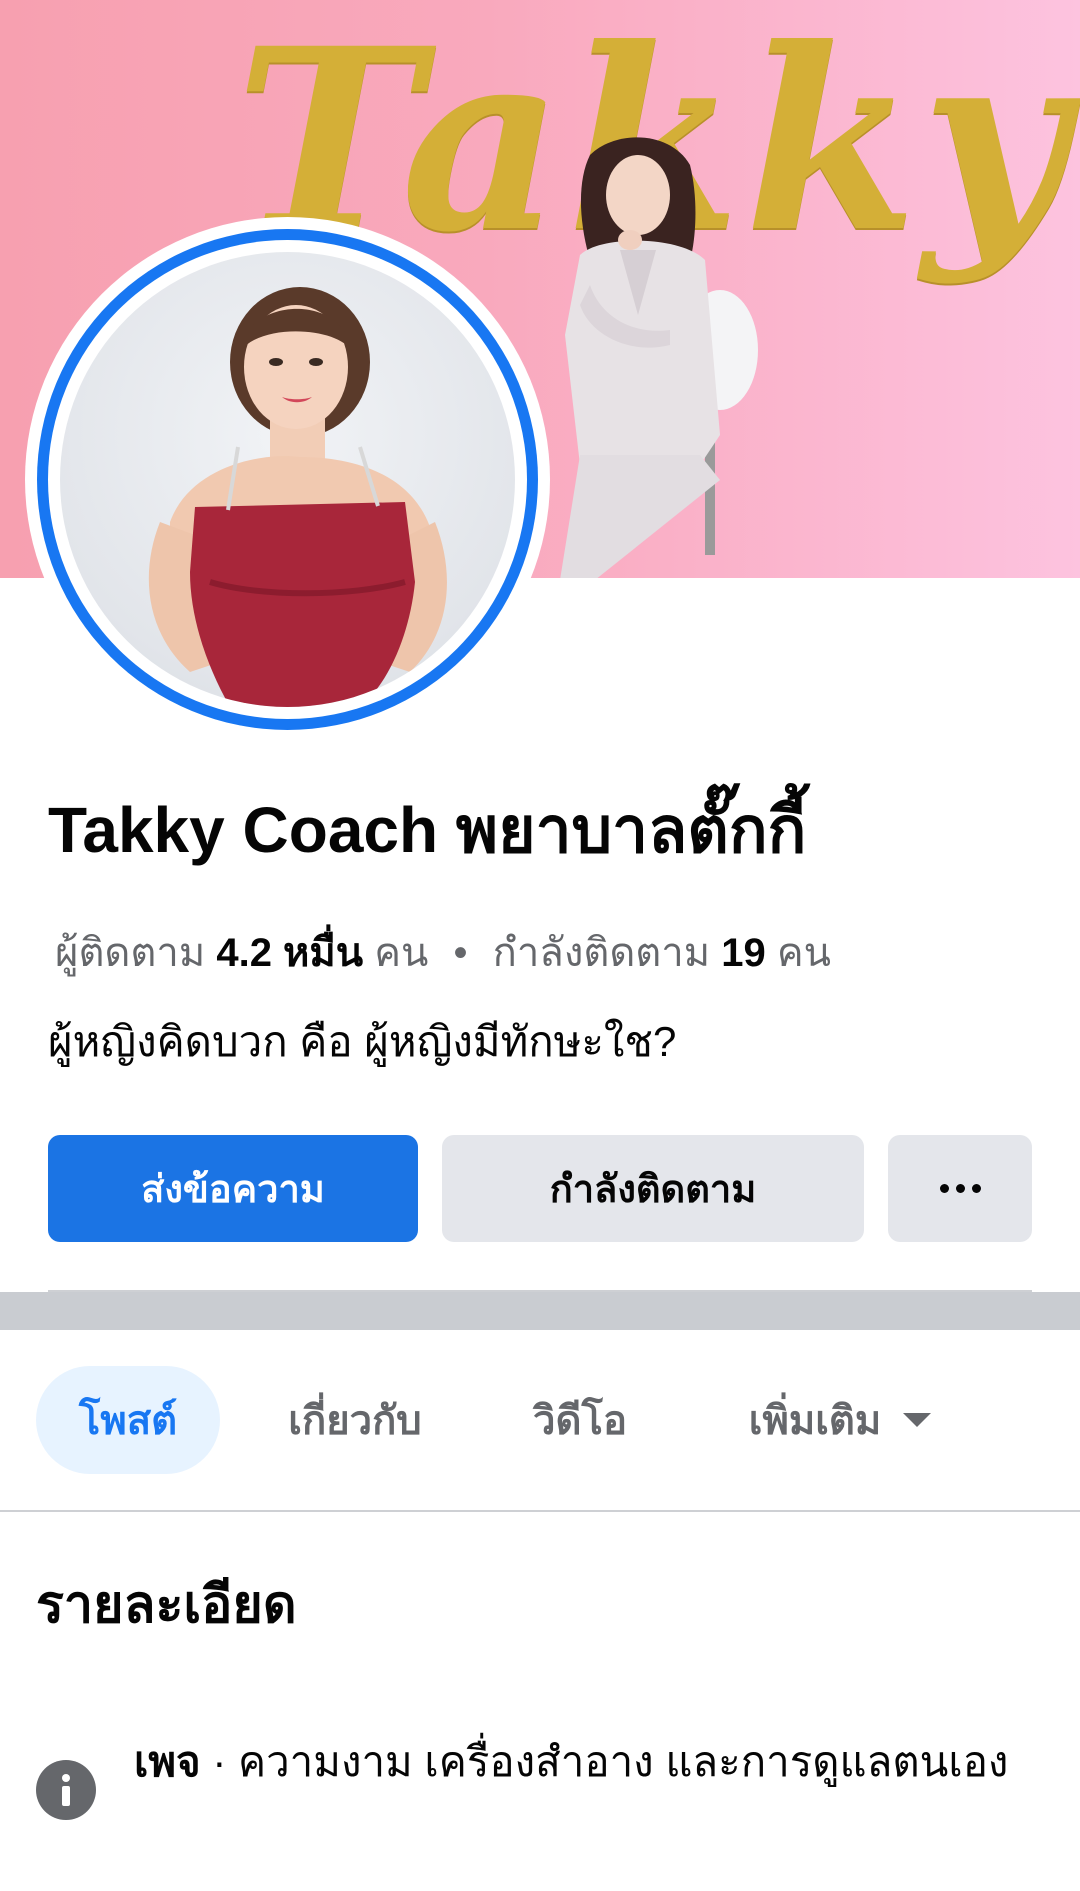 This screenshot has width=1080, height=1891. I want to click on section-separator, so click(540, 1311).